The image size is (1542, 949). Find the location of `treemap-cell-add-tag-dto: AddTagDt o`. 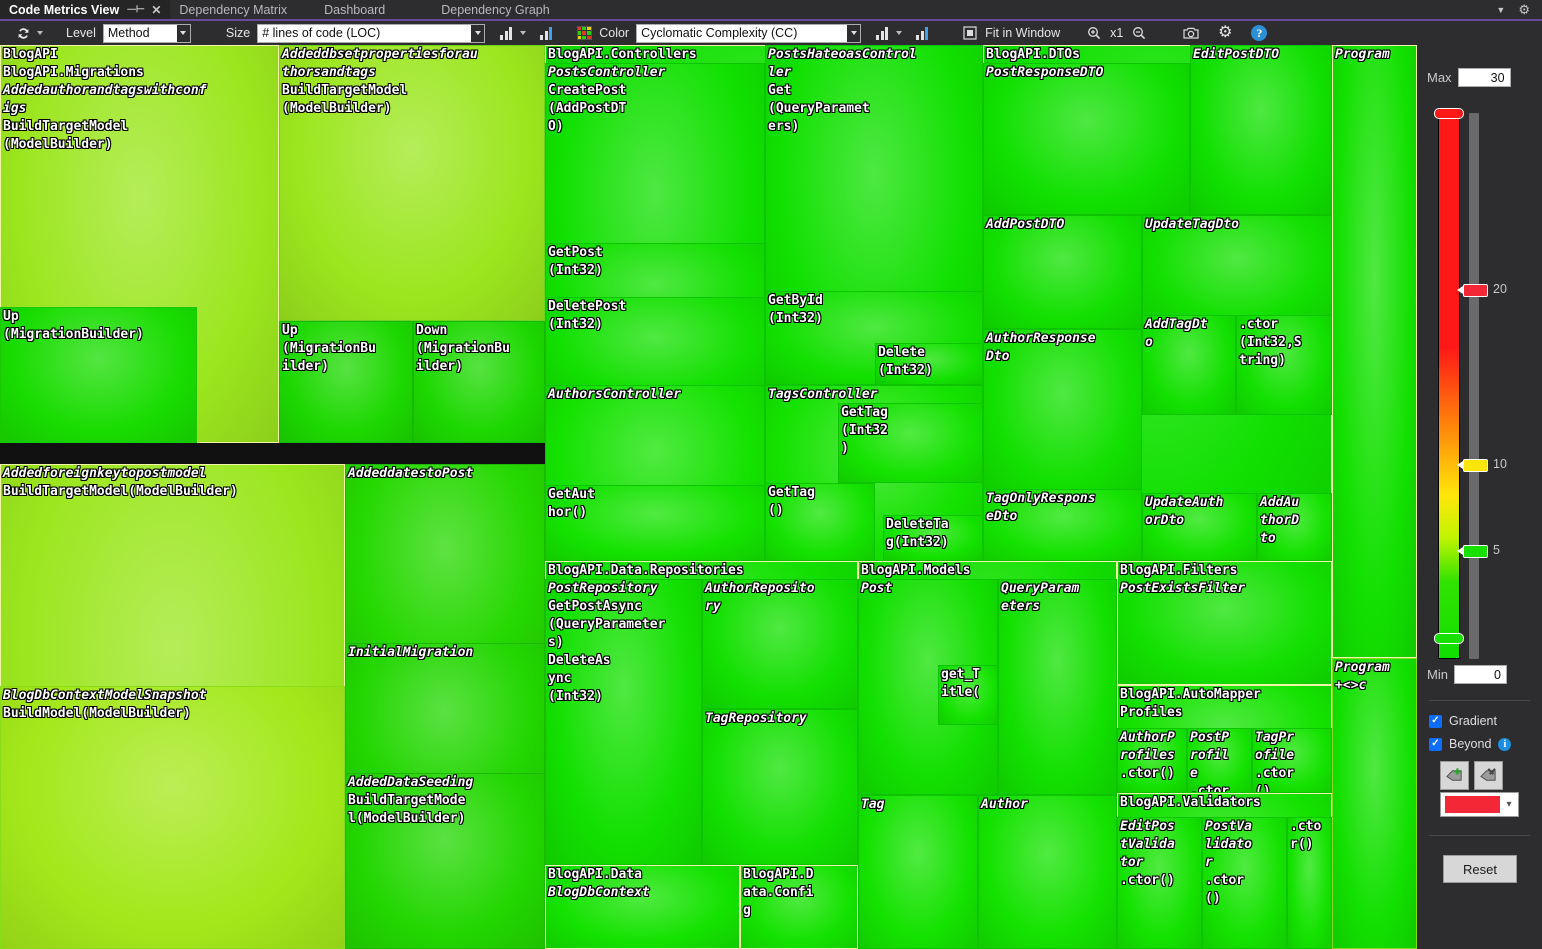

treemap-cell-add-tag-dto: AddTagDt o is located at coordinates (1189, 365).